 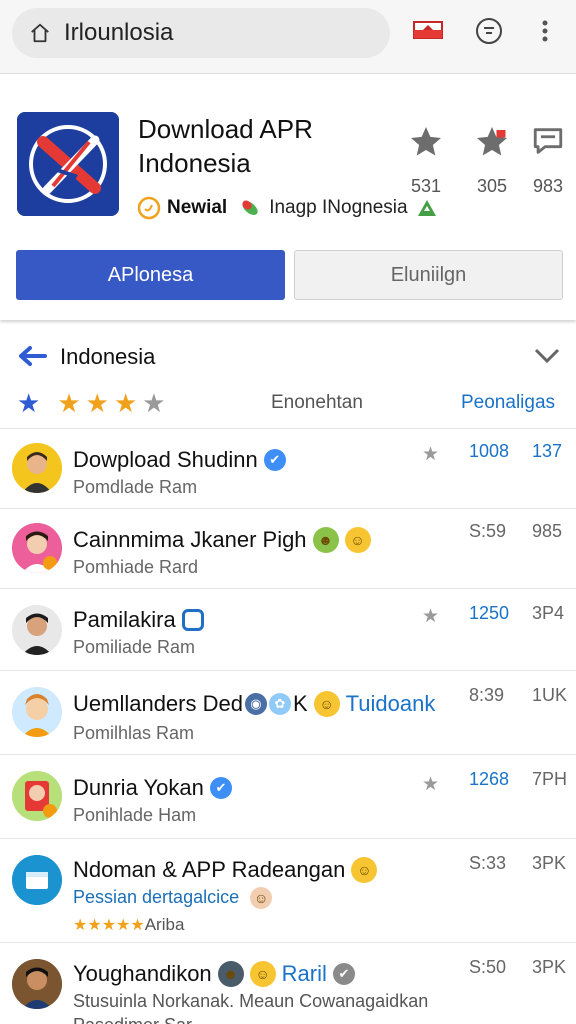 What do you see at coordinates (489, 451) in the screenshot?
I see `item-count: 1008` at bounding box center [489, 451].